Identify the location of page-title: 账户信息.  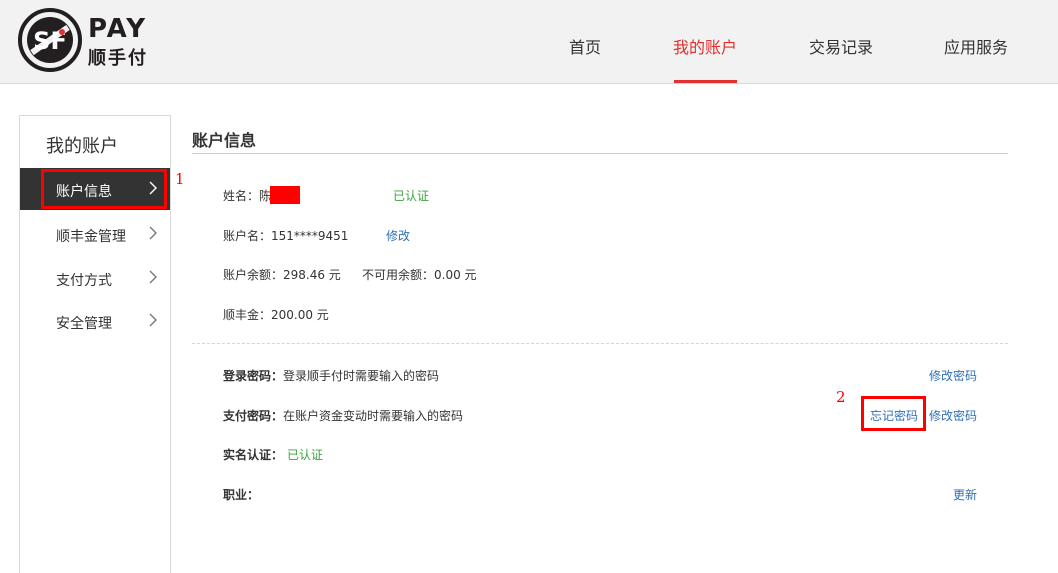
(224, 140).